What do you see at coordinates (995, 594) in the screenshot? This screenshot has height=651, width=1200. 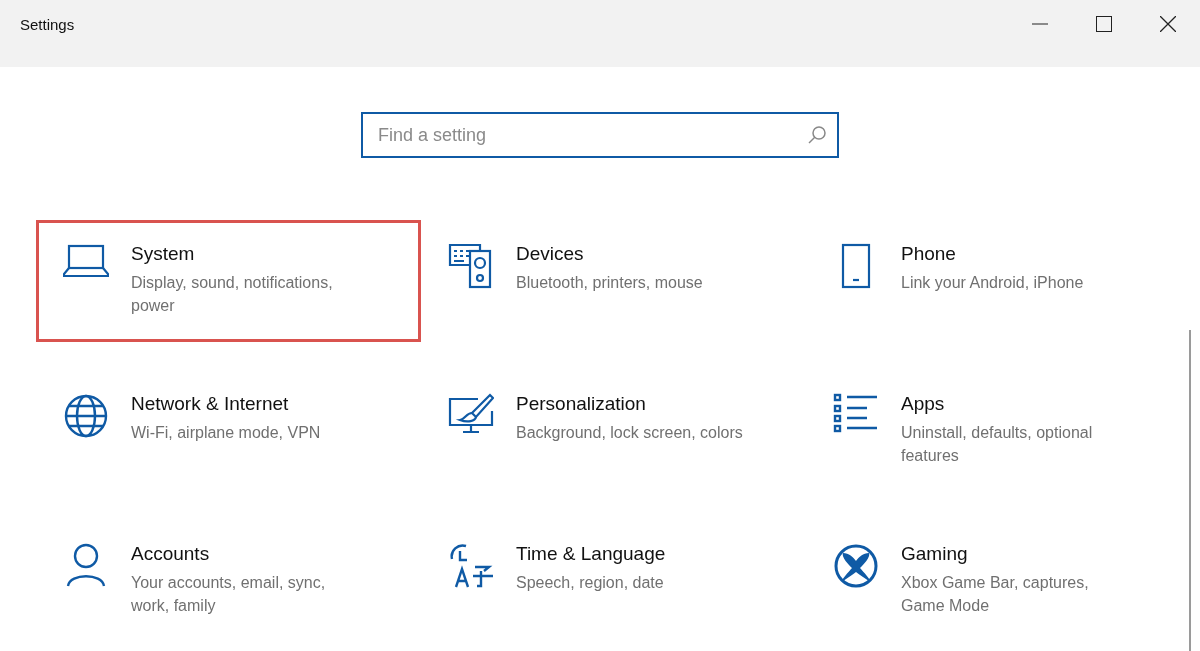 I see `category-description: Xbox Game Bar, captures, Game Mode` at bounding box center [995, 594].